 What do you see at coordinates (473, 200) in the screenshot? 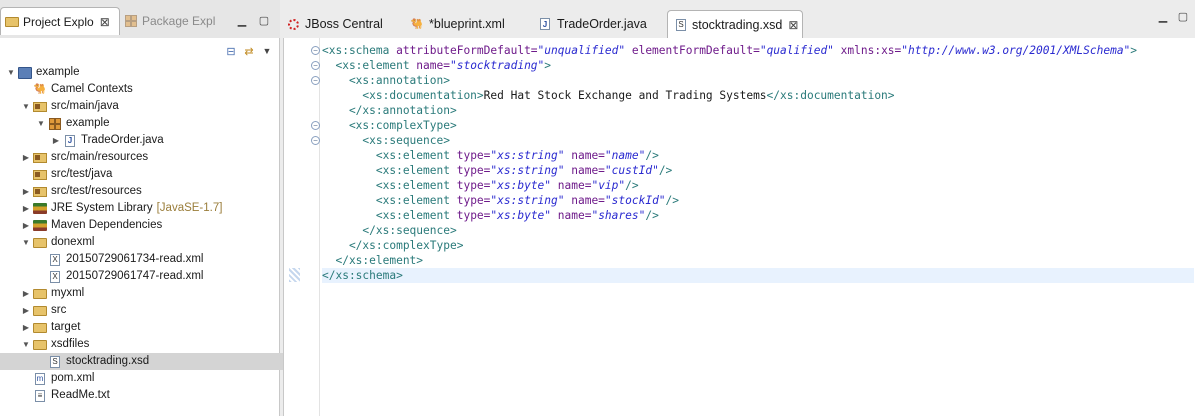
I see `xml-attribute: type=` at bounding box center [473, 200].